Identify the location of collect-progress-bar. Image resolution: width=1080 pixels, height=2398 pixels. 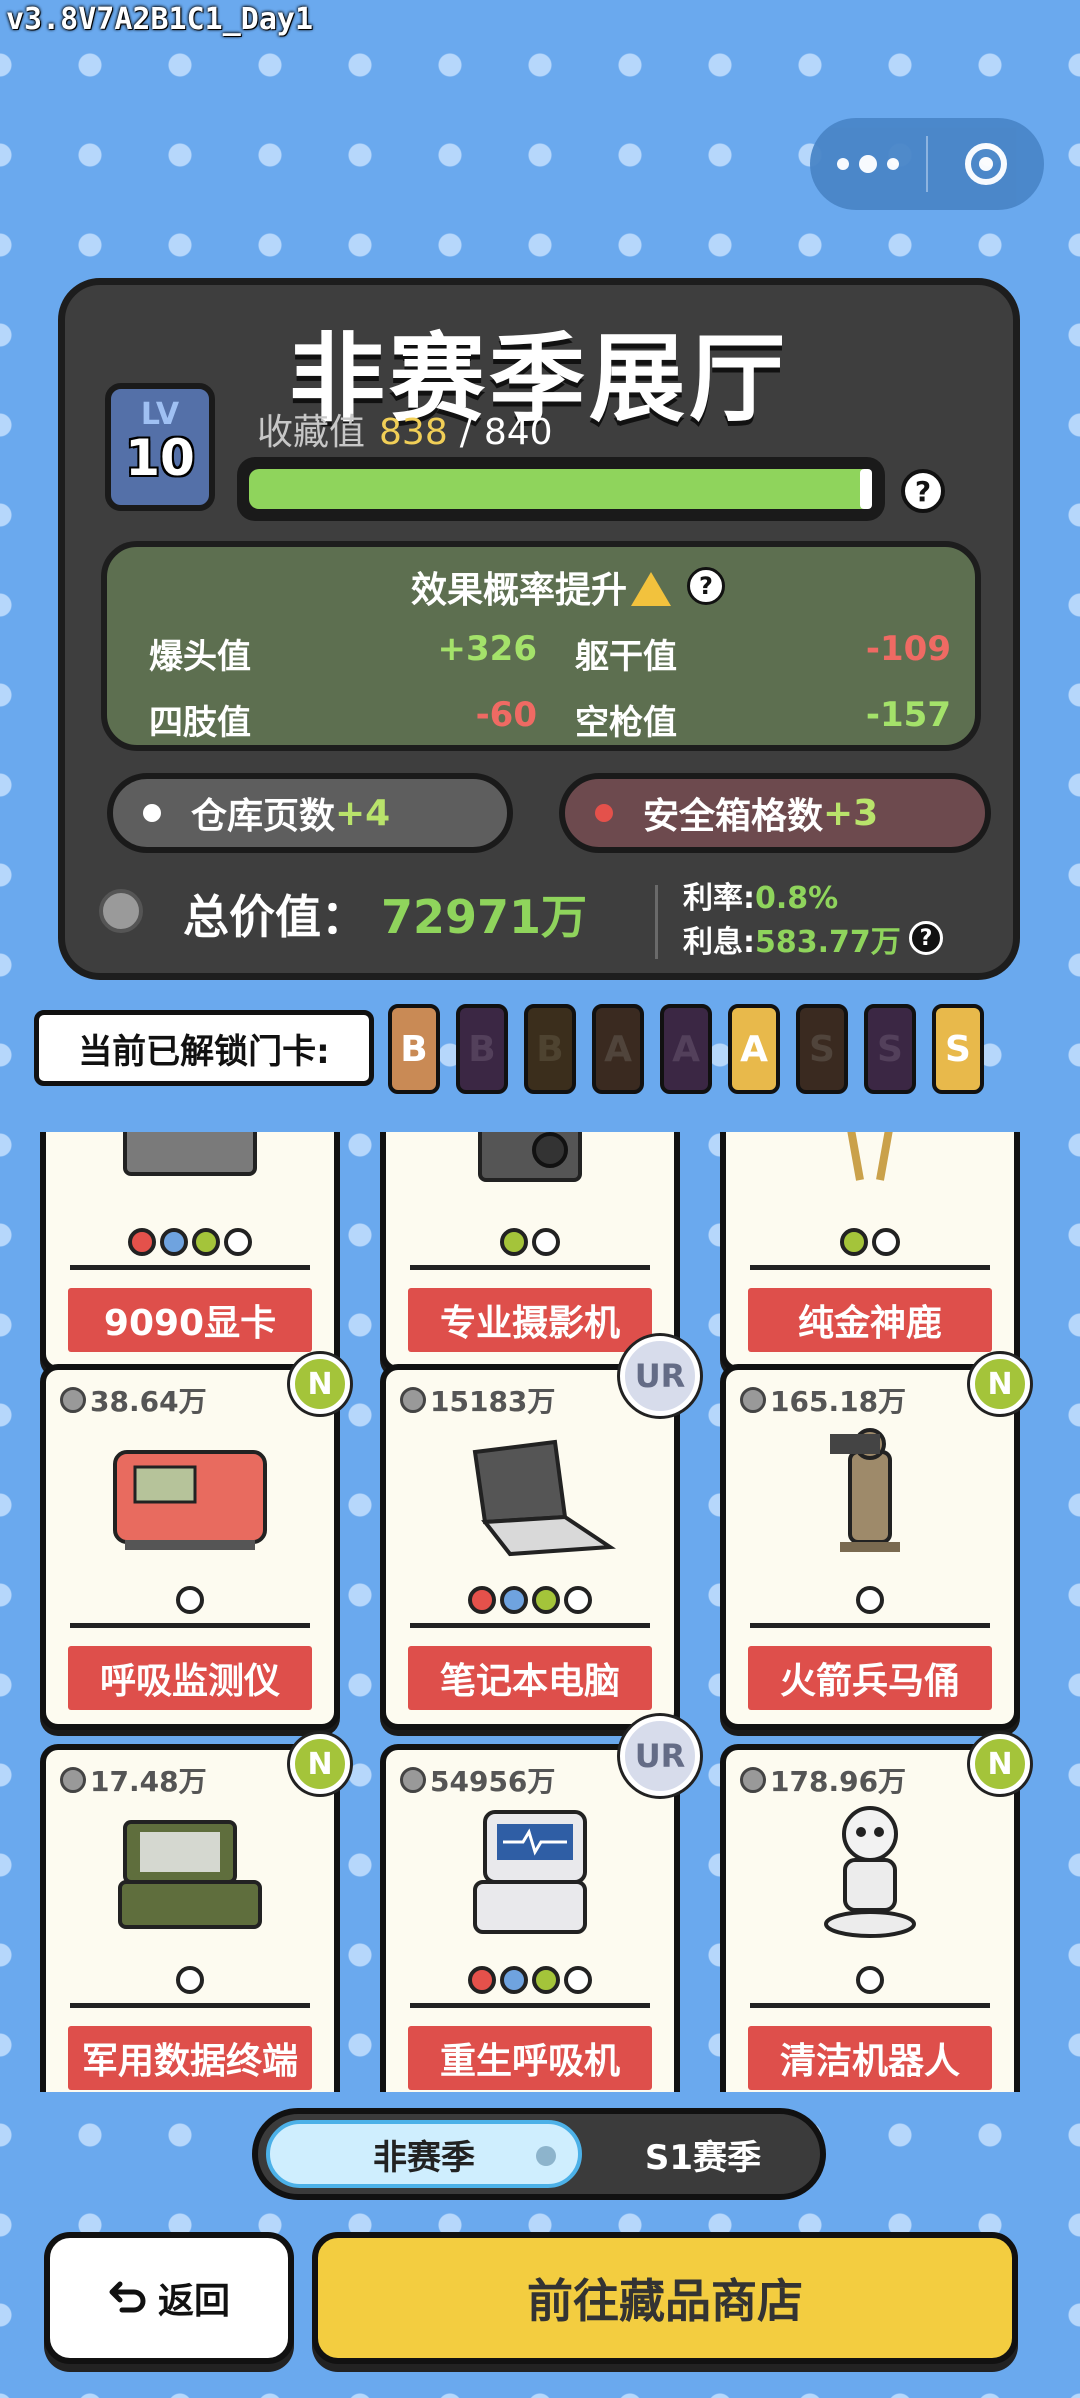
(561, 489).